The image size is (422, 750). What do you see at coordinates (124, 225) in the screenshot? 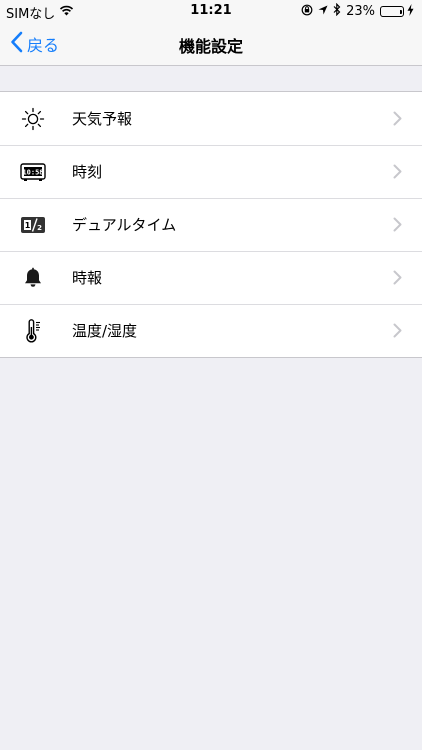
I see `menu-item-label: デュアルタイム` at bounding box center [124, 225].